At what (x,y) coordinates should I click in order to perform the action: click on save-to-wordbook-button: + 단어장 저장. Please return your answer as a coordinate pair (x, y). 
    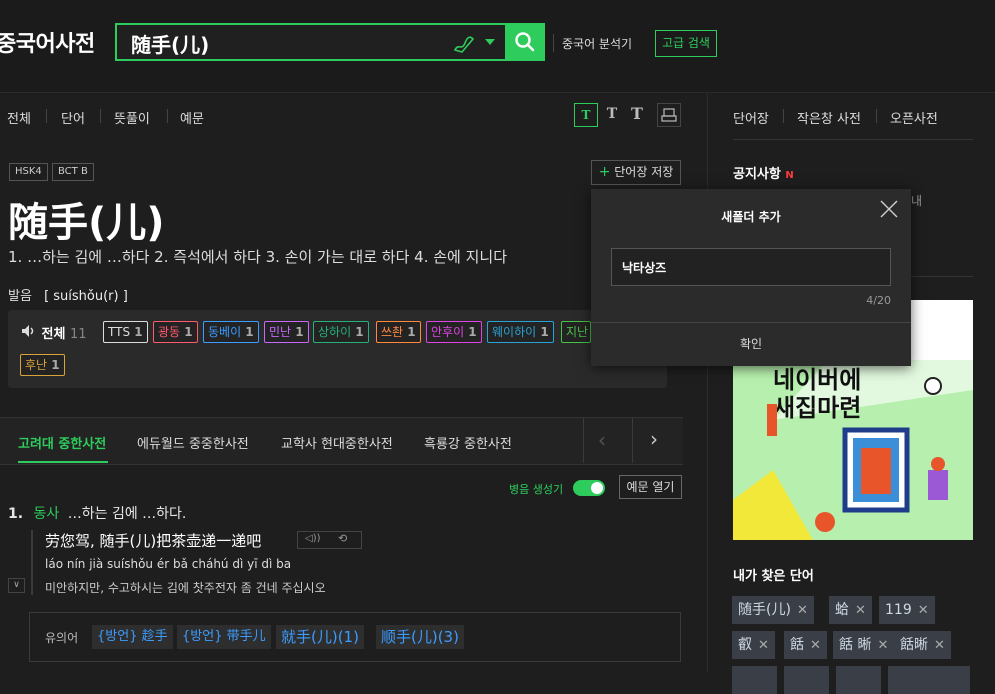
    Looking at the image, I should click on (636, 172).